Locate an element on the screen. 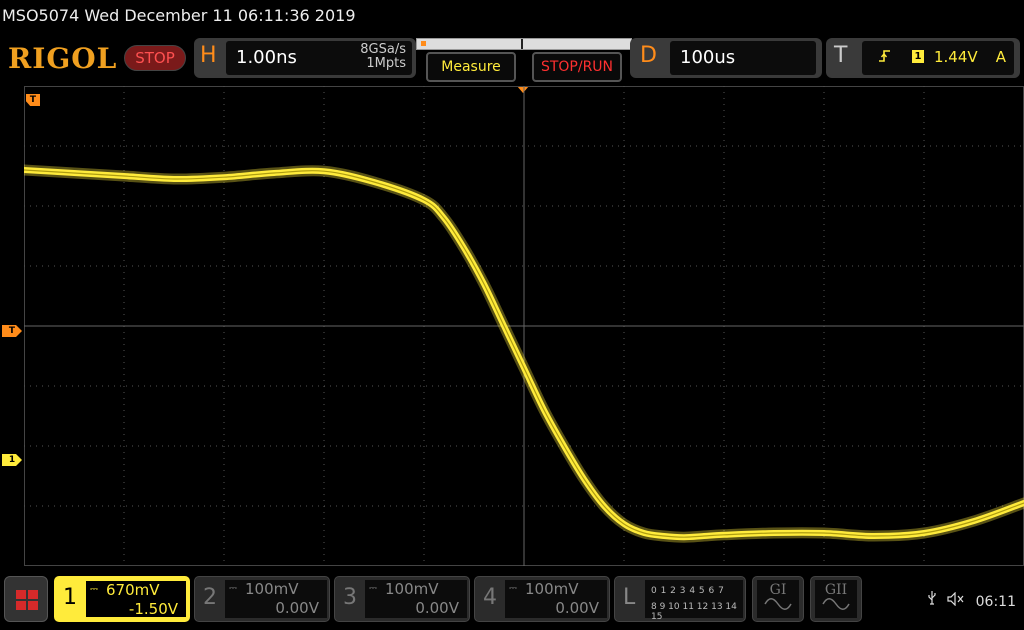 The image size is (1024, 630). memory-position-strip is located at coordinates (524, 44).